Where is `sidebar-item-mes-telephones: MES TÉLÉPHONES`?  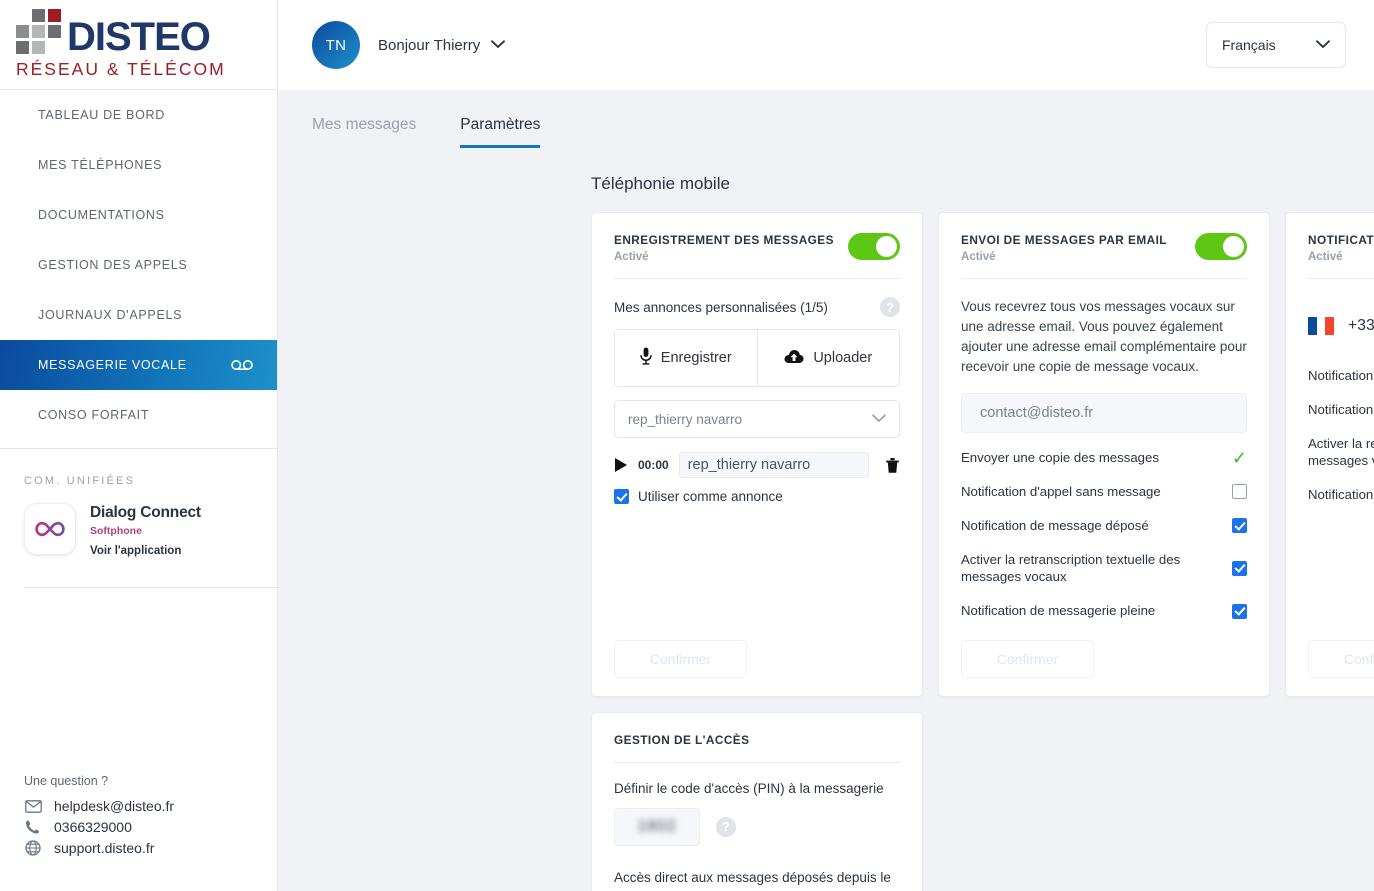 sidebar-item-mes-telephones: MES TÉLÉPHONES is located at coordinates (138, 165).